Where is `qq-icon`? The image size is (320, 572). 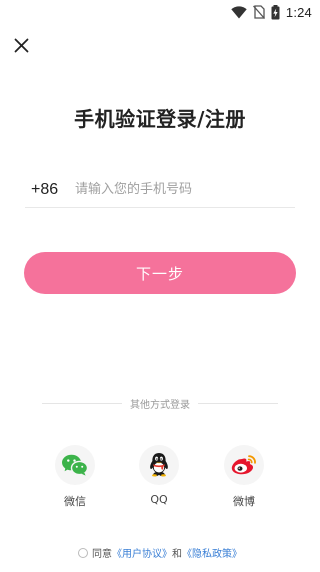 qq-icon is located at coordinates (159, 465).